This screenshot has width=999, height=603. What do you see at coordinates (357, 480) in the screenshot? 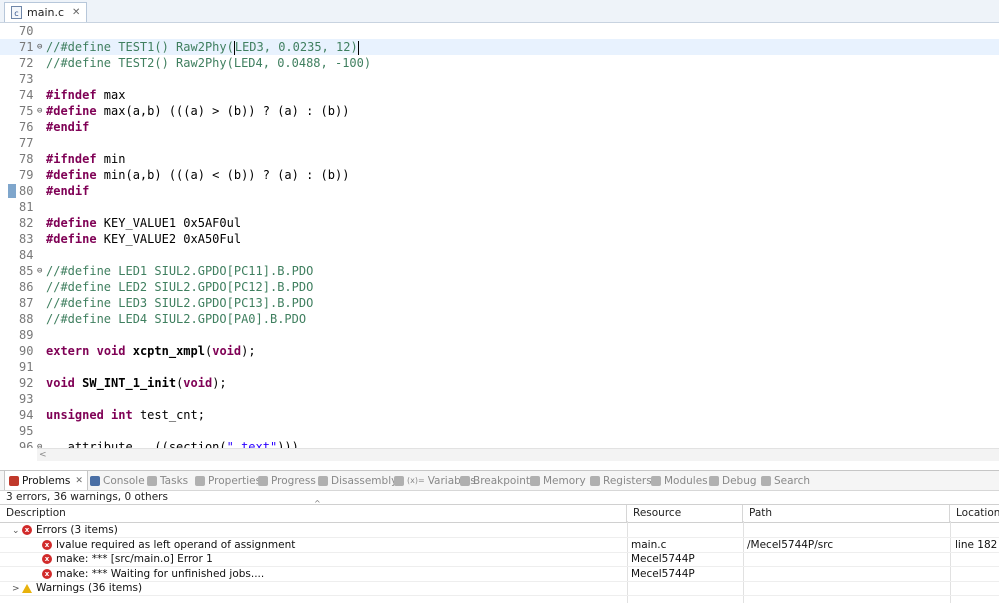
I see `panel-tab-disassembly: Disassembly` at bounding box center [357, 480].